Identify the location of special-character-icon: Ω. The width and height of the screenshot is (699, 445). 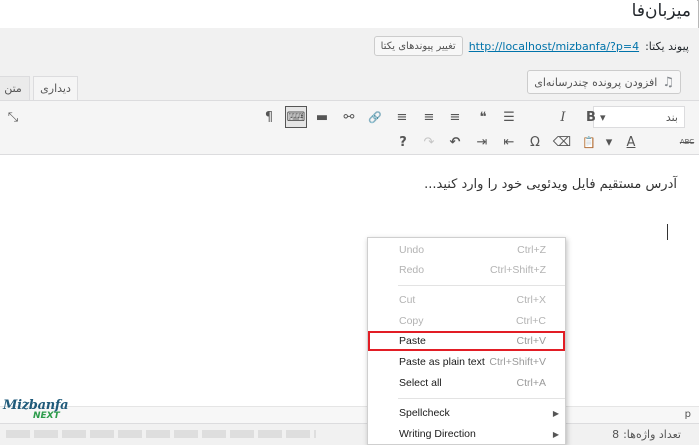
(535, 142).